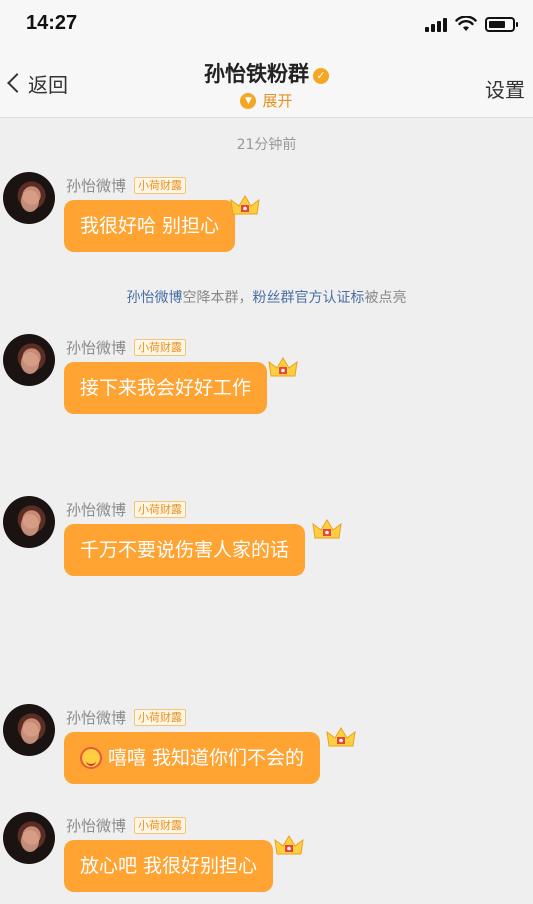  I want to click on message-bubble: 放心吧 我很好别担心, so click(169, 866).